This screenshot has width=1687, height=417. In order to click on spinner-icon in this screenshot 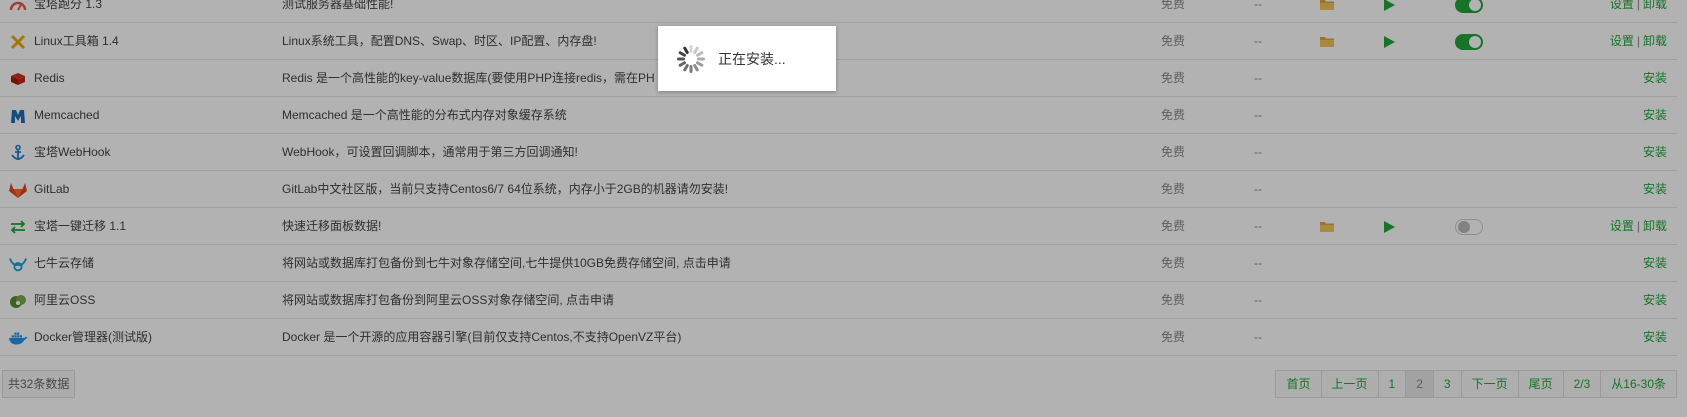, I will do `click(691, 58)`.